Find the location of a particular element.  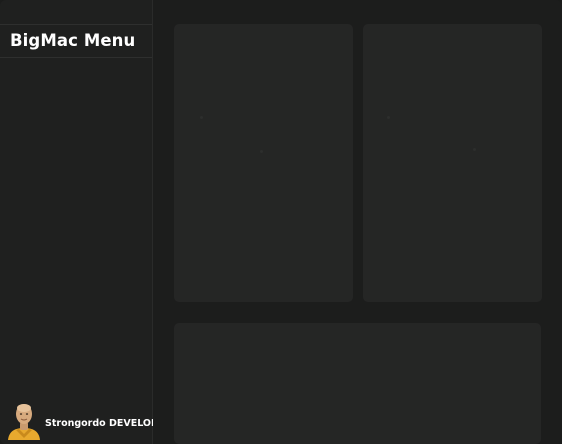

user-avatar-icon is located at coordinates (24, 422).